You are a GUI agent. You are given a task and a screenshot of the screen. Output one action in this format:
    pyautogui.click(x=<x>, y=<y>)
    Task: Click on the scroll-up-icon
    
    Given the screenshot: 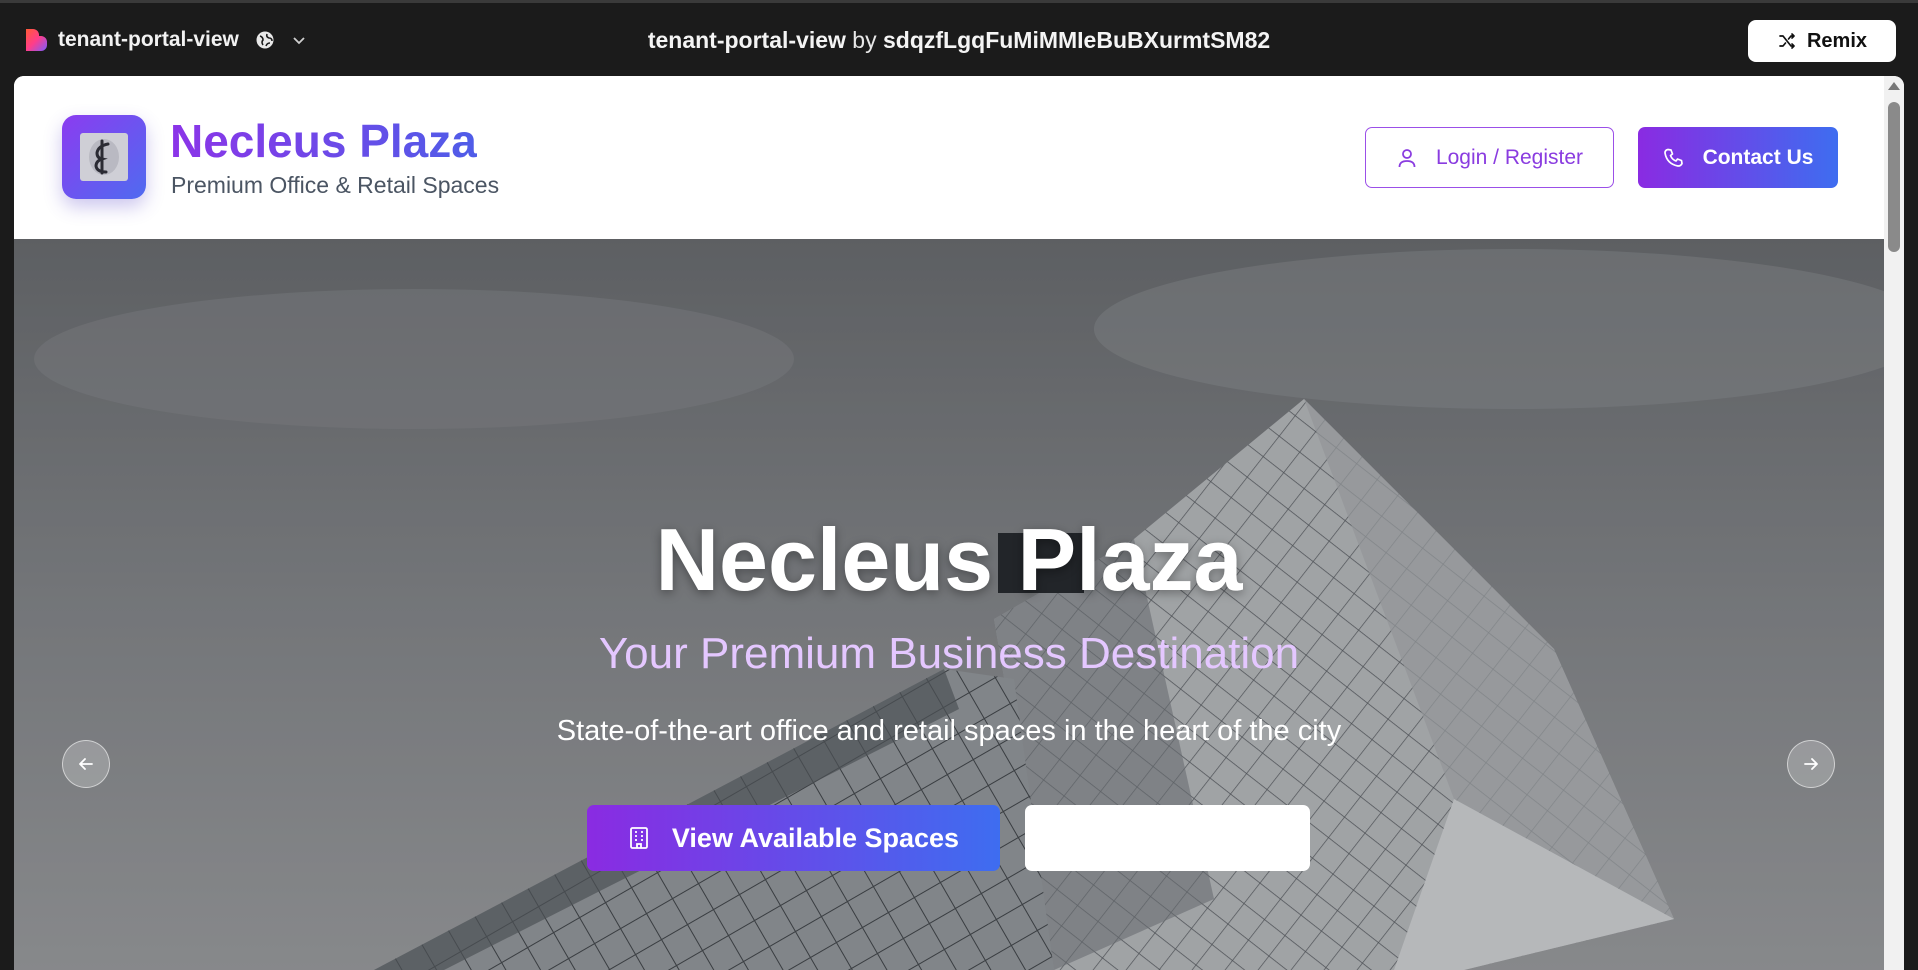 What is the action you would take?
    pyautogui.click(x=1894, y=86)
    